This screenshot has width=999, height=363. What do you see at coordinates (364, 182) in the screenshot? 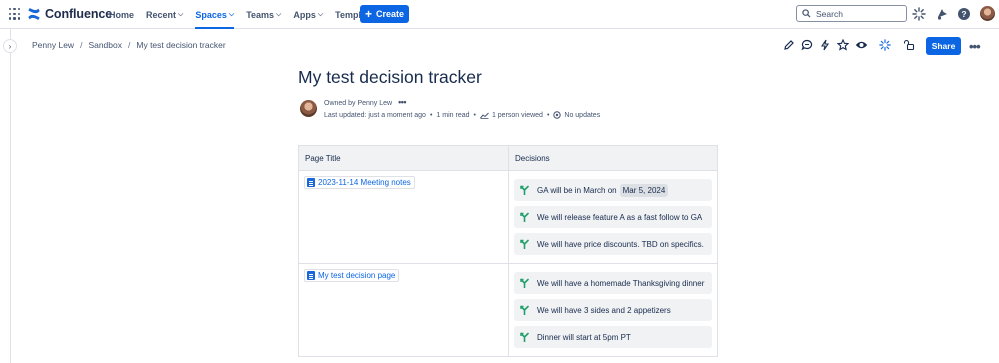
I see `page-link-label: 2023-11-14 Meeting notes` at bounding box center [364, 182].